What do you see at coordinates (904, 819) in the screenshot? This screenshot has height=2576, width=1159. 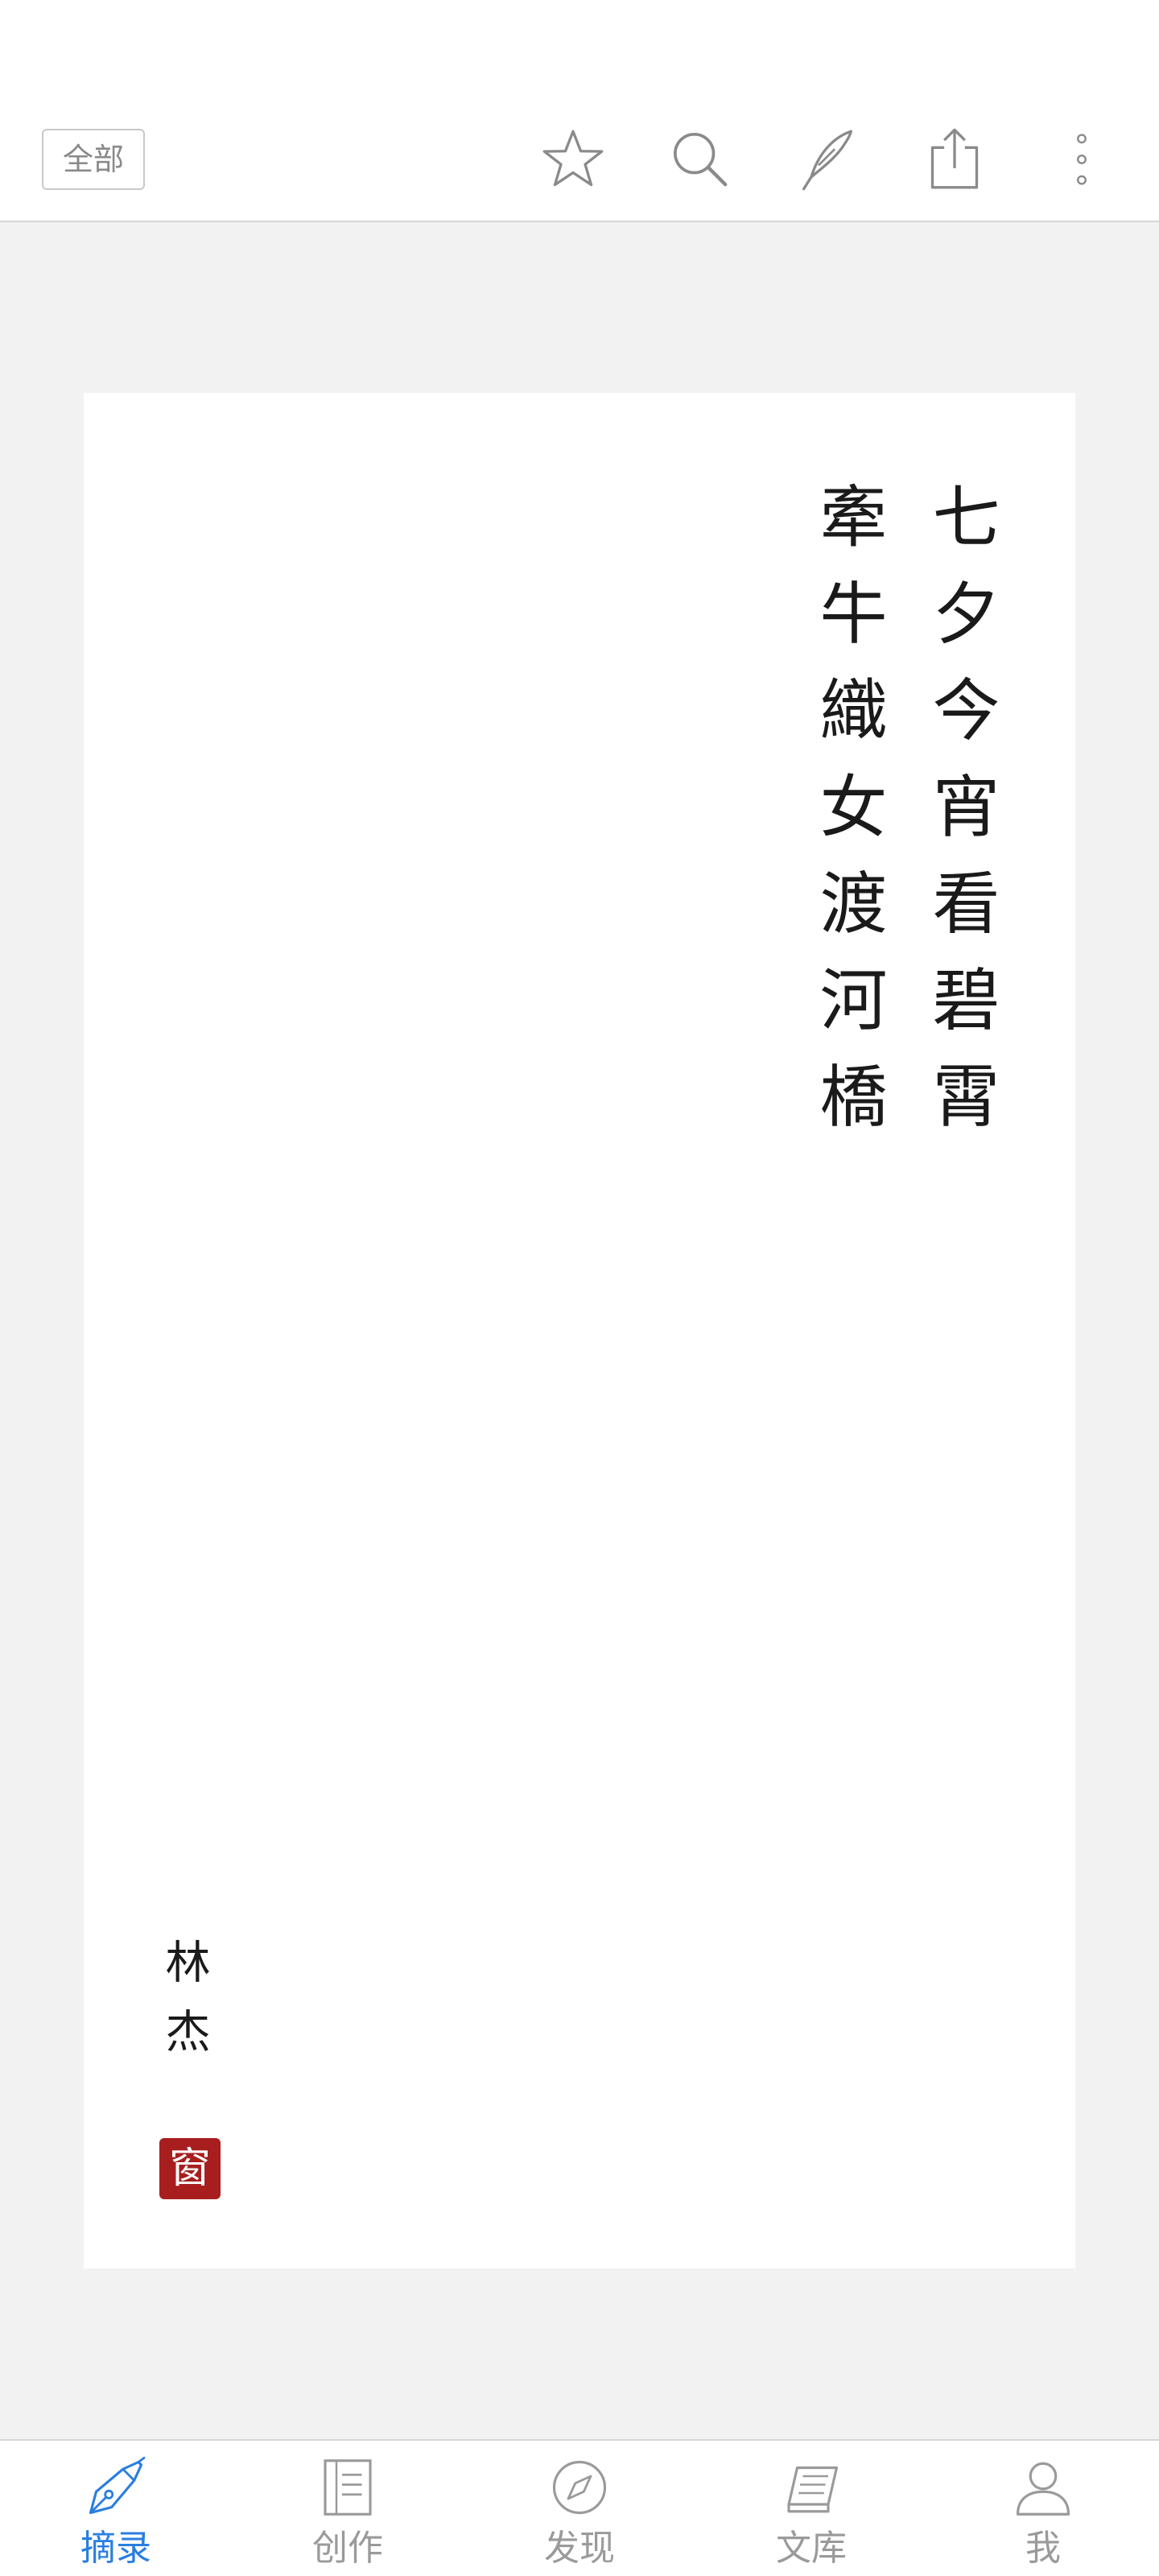 I see `poem-text: 七夕今宵看碧霄 牽牛織女渡河橋` at bounding box center [904, 819].